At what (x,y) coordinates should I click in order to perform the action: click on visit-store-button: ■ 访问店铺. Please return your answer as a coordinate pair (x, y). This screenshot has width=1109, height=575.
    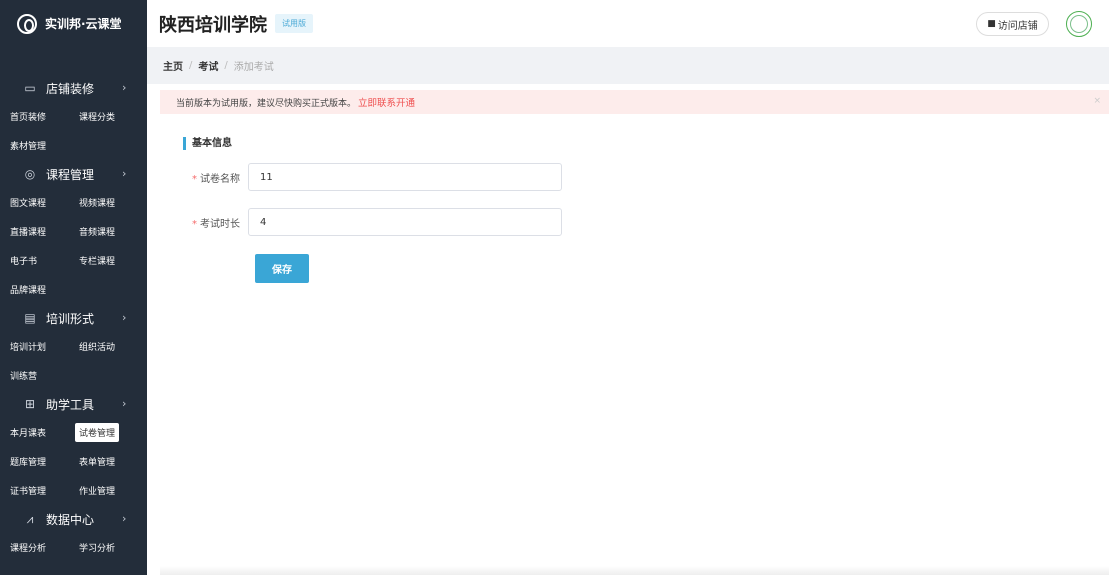
    Looking at the image, I should click on (1012, 24).